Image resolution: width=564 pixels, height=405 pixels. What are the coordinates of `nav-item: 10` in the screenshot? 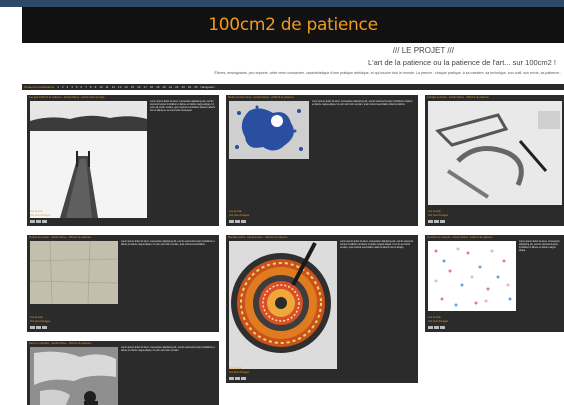 It's located at (100, 87).